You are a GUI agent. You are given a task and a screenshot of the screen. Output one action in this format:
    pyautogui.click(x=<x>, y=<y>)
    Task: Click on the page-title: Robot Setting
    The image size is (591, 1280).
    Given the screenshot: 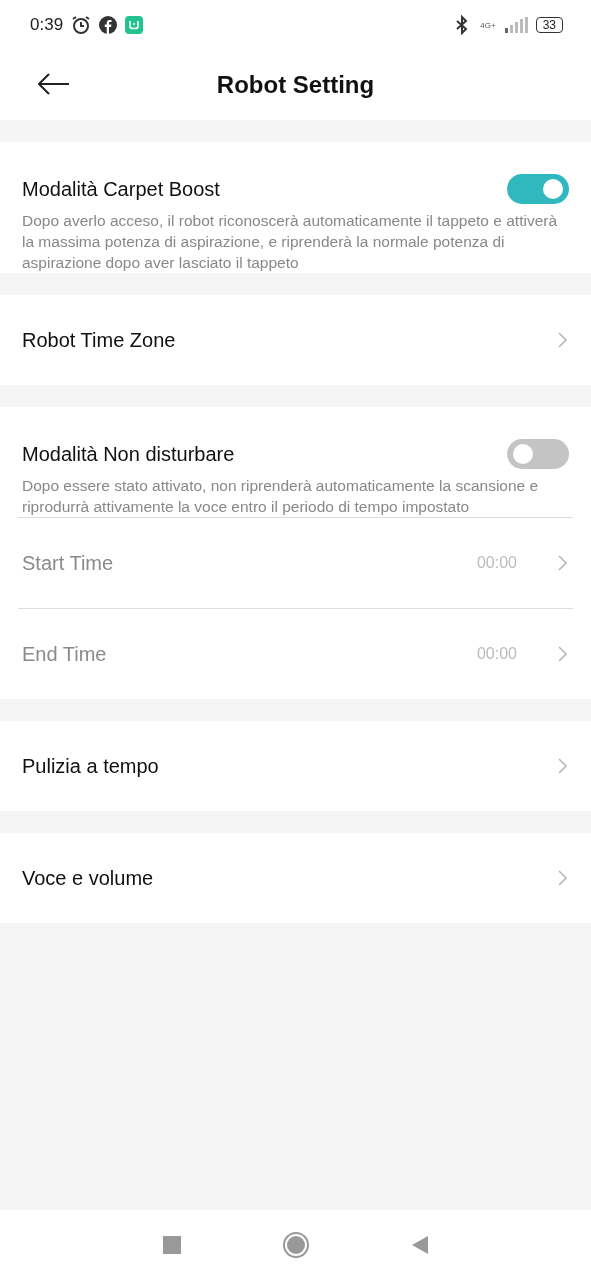 What is the action you would take?
    pyautogui.click(x=295, y=85)
    